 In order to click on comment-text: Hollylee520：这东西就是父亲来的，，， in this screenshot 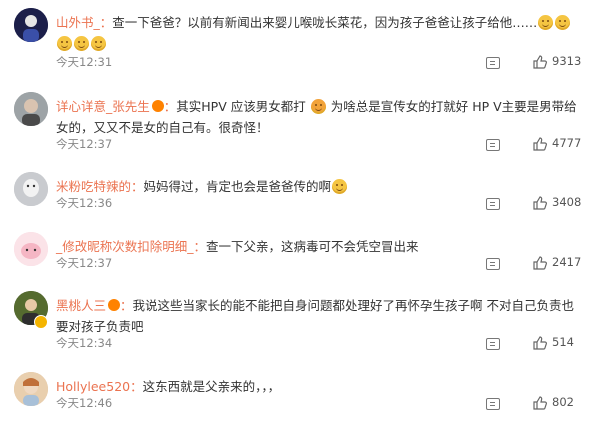, I will do `click(168, 386)`.